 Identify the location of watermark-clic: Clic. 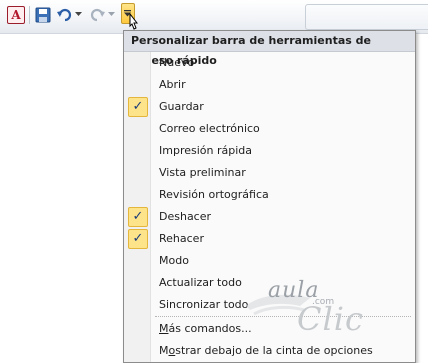
(330, 319).